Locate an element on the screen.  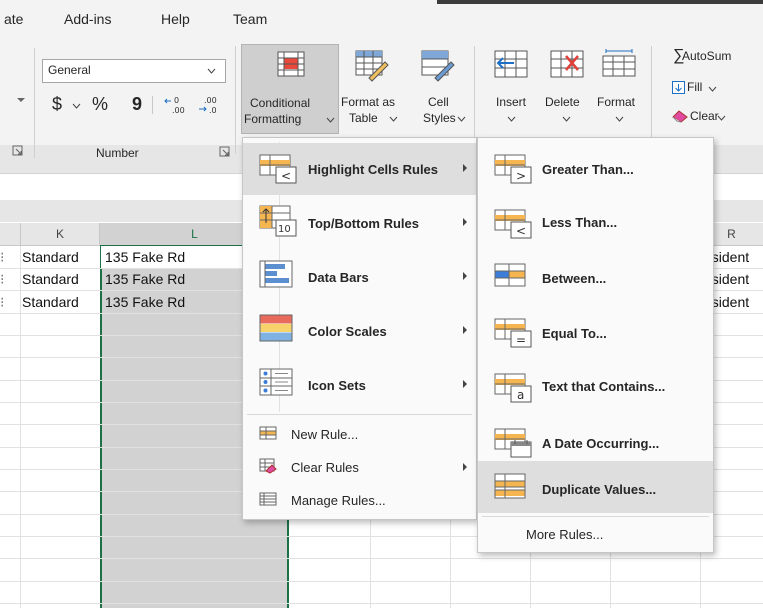
insert-button: Insert is located at coordinates (512, 88).